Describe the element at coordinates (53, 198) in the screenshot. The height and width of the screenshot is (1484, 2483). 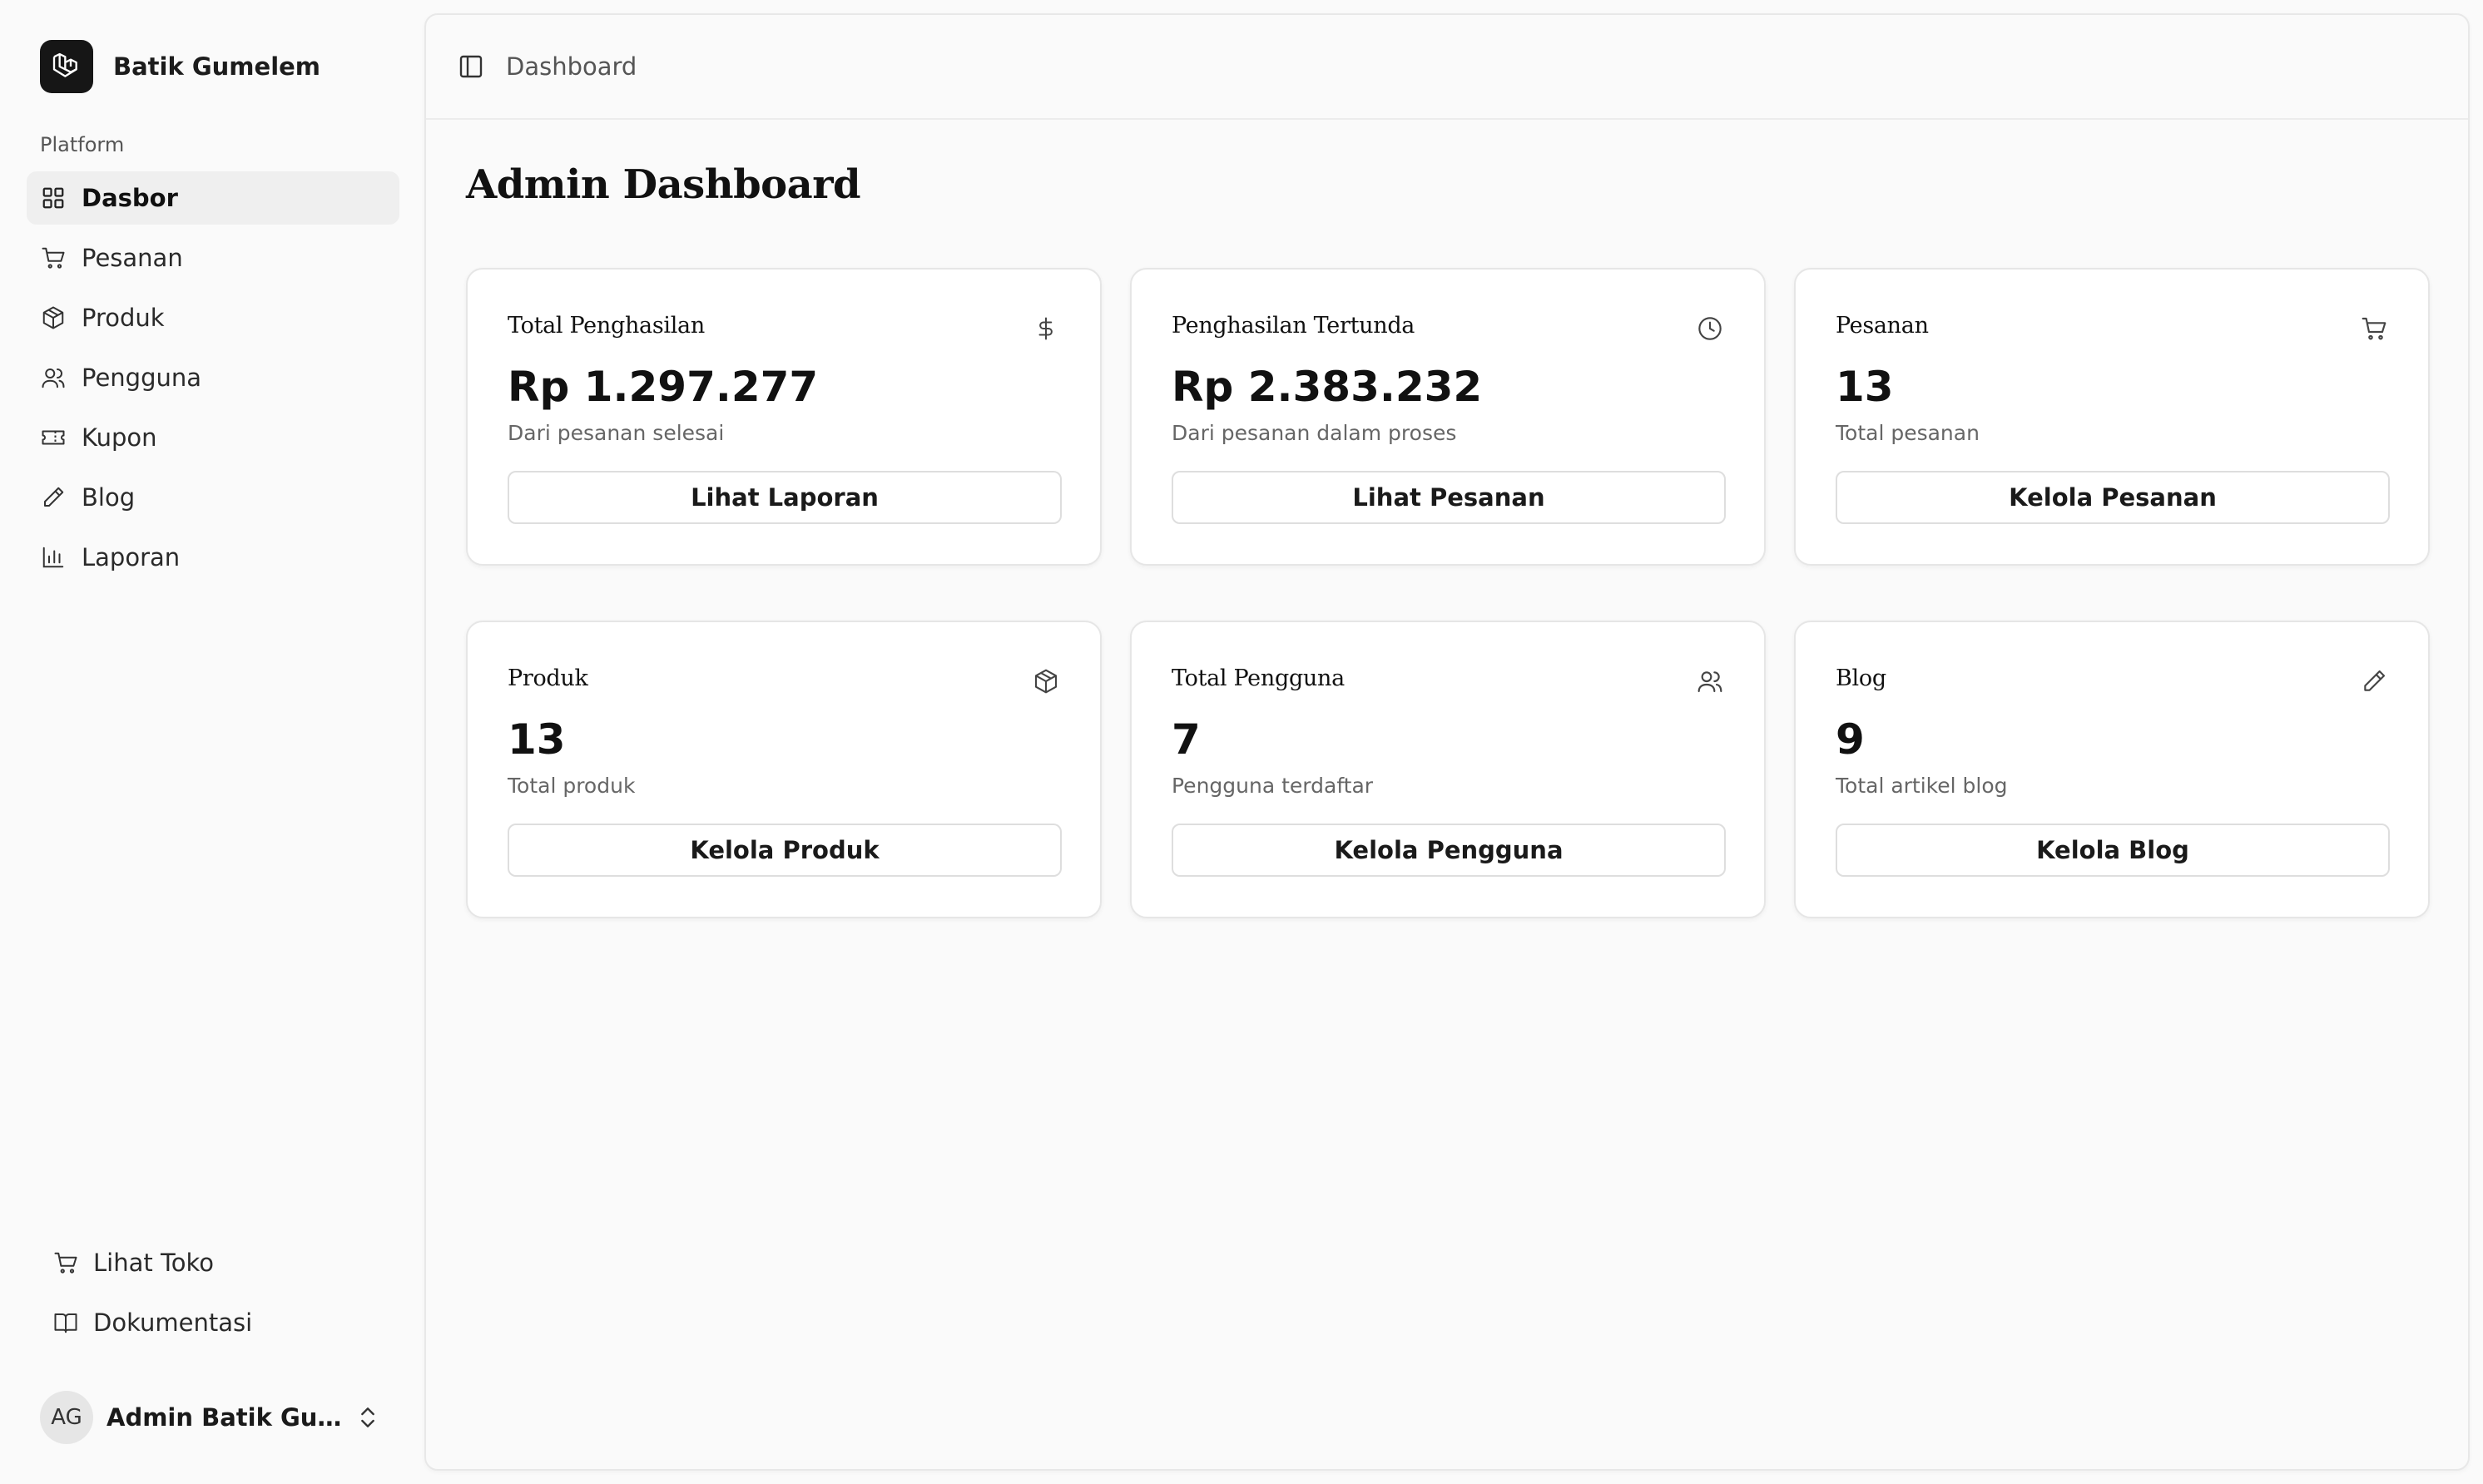
I see `grid-icon` at that location.